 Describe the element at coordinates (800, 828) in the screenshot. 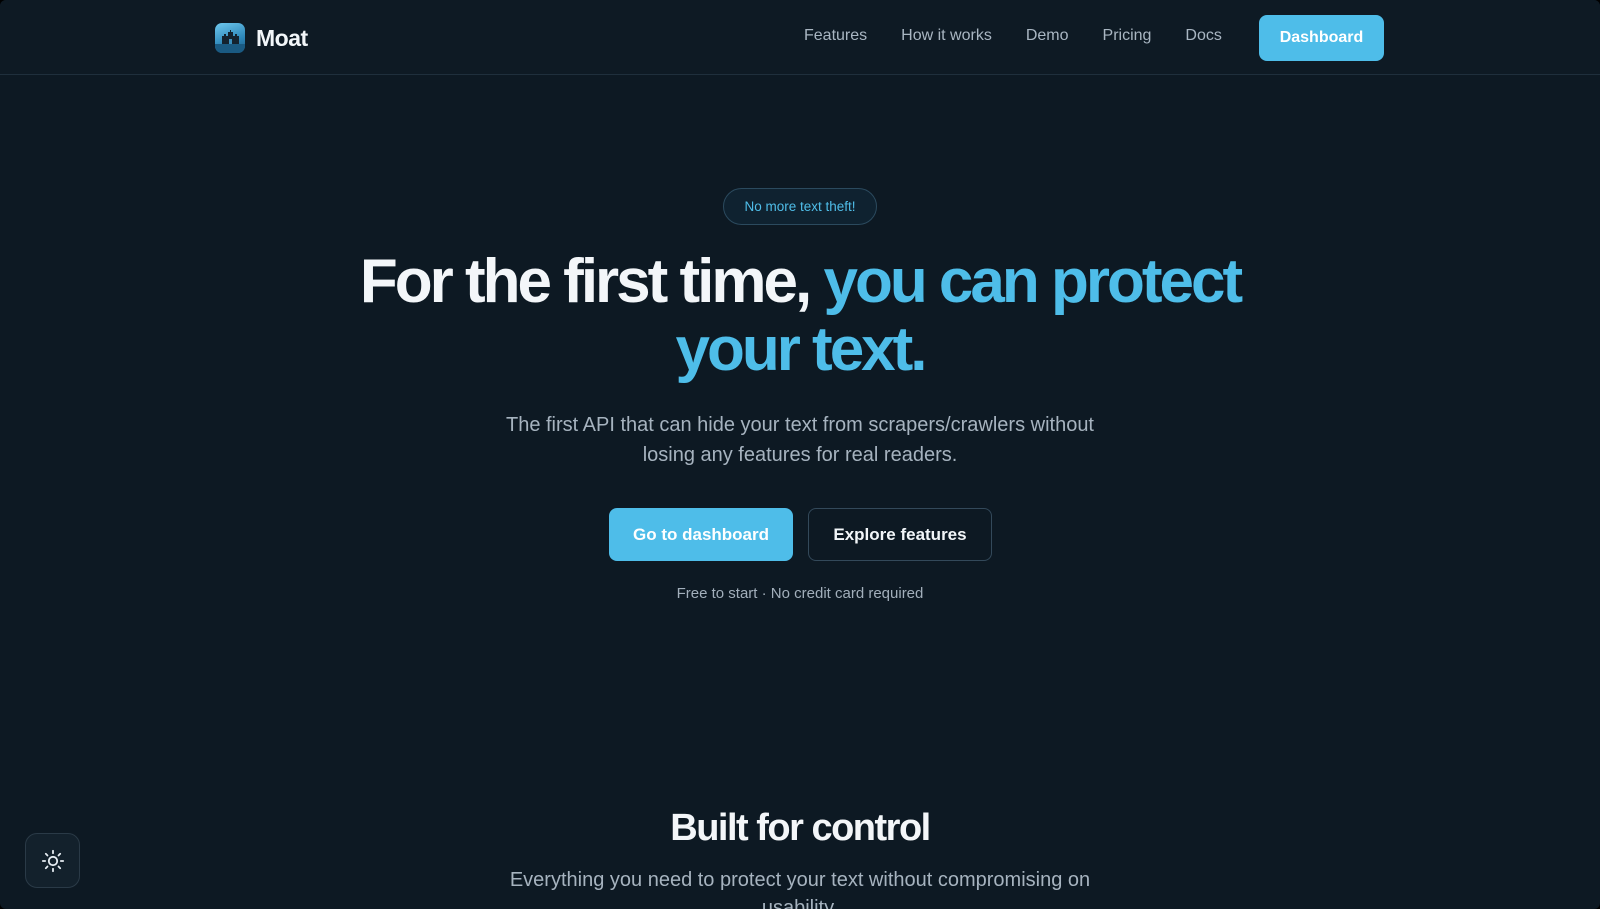

I see `section-title: Built for control` at that location.